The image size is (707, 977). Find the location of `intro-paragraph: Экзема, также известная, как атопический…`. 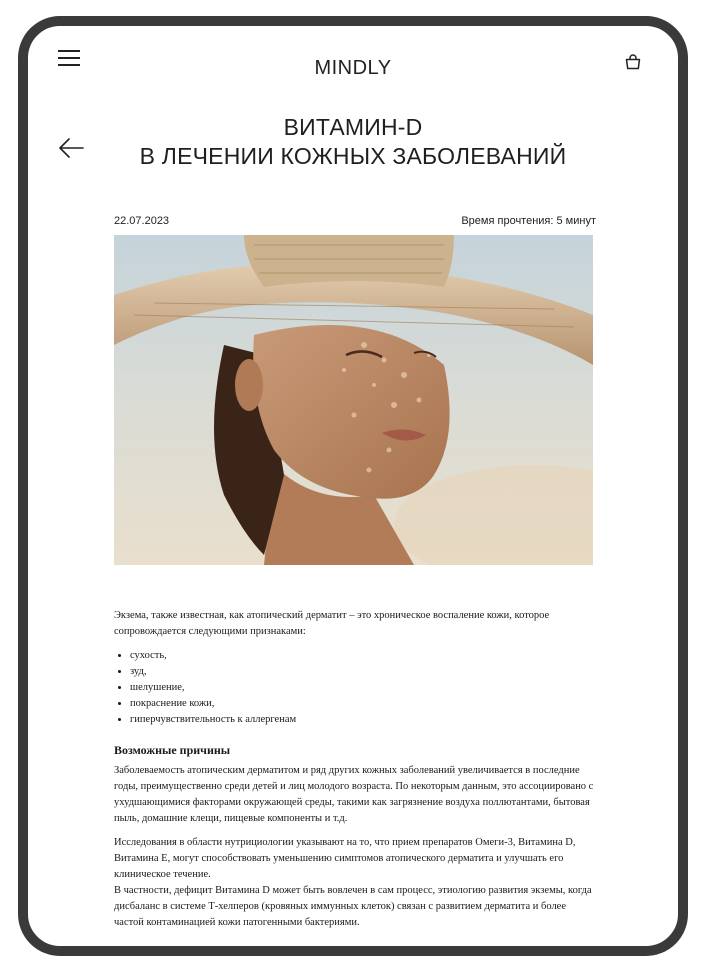

intro-paragraph: Экзема, также известная, как атопический… is located at coordinates (332, 623).